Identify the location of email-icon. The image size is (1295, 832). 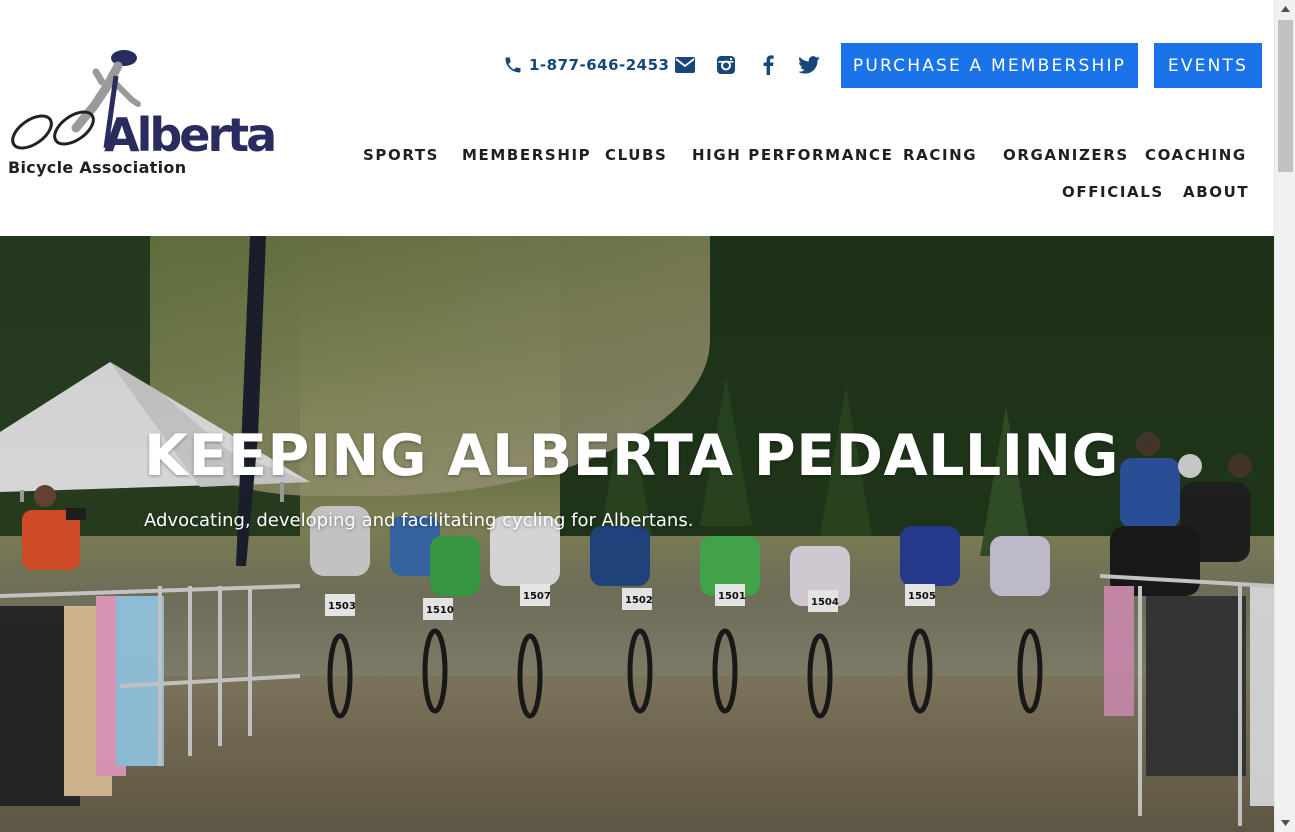
(685, 65).